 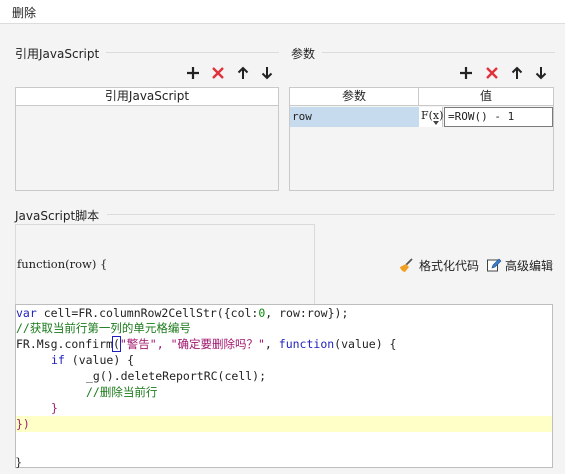 What do you see at coordinates (103, 328) in the screenshot?
I see `code-line-2: //获取当前行第一列的单元格编号` at bounding box center [103, 328].